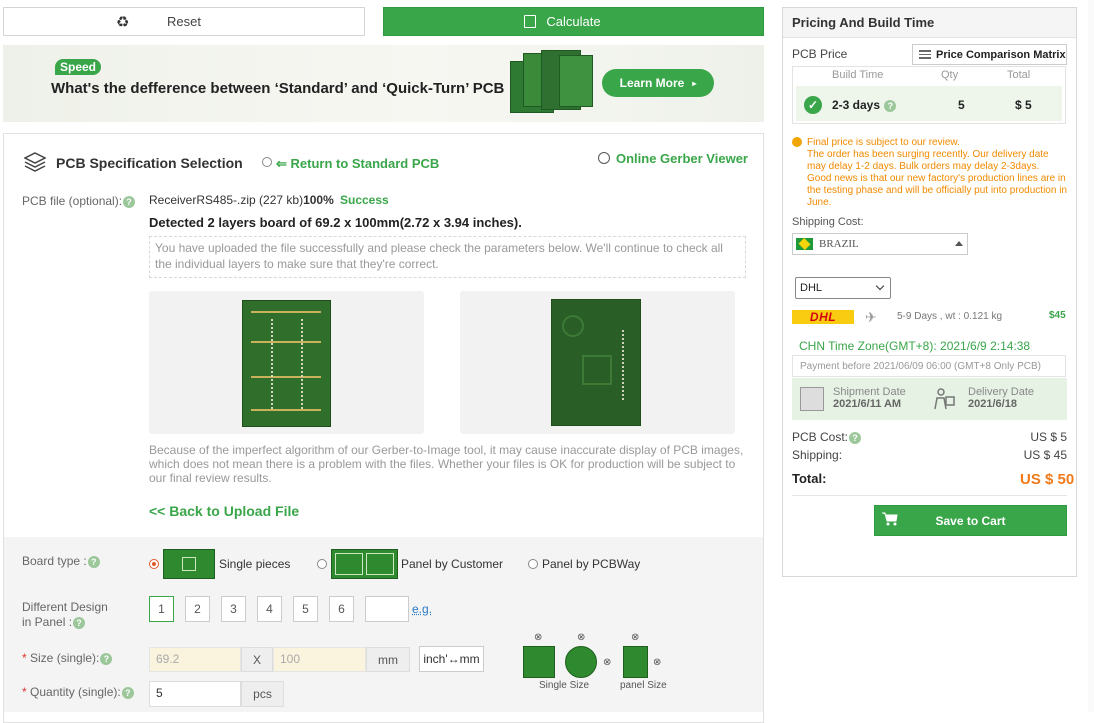 This screenshot has height=723, width=1094. I want to click on top-layer-preview, so click(286, 362).